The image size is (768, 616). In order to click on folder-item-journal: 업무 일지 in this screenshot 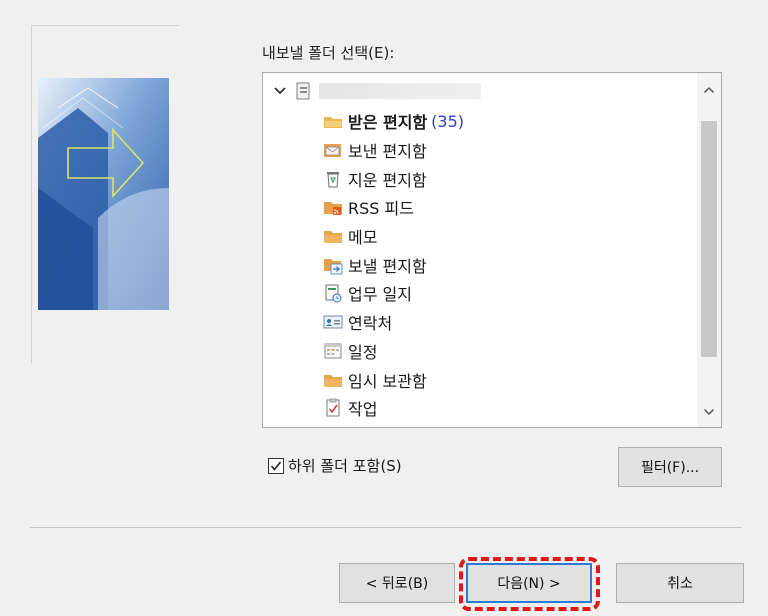, I will do `click(393, 293)`.